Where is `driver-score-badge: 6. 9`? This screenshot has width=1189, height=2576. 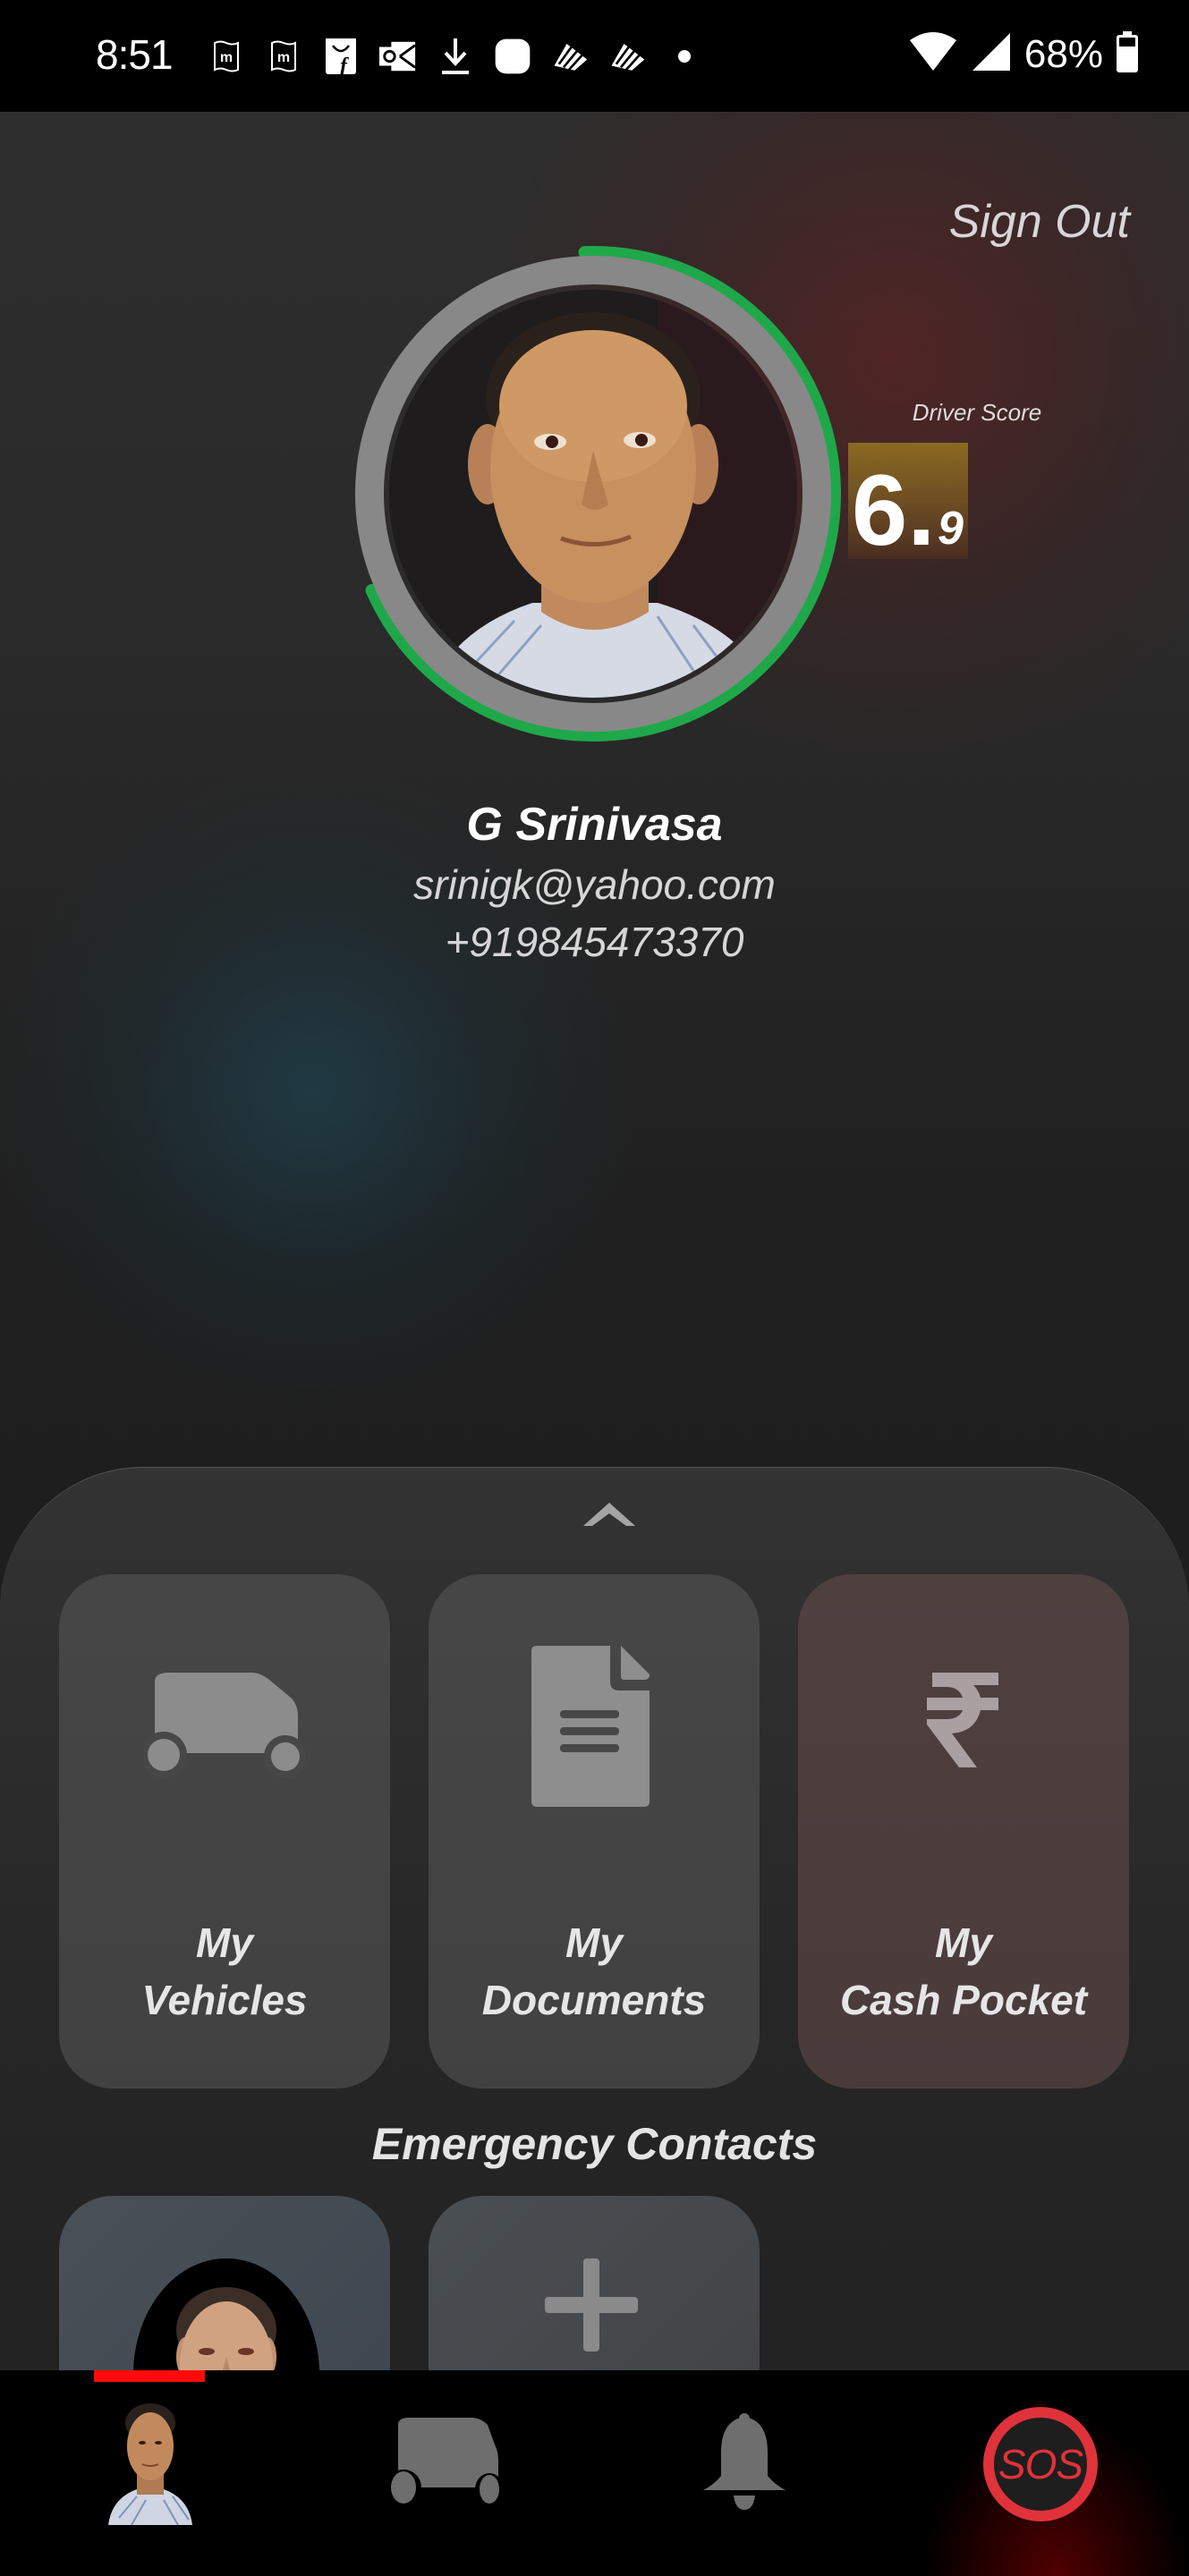 driver-score-badge: 6. 9 is located at coordinates (908, 504).